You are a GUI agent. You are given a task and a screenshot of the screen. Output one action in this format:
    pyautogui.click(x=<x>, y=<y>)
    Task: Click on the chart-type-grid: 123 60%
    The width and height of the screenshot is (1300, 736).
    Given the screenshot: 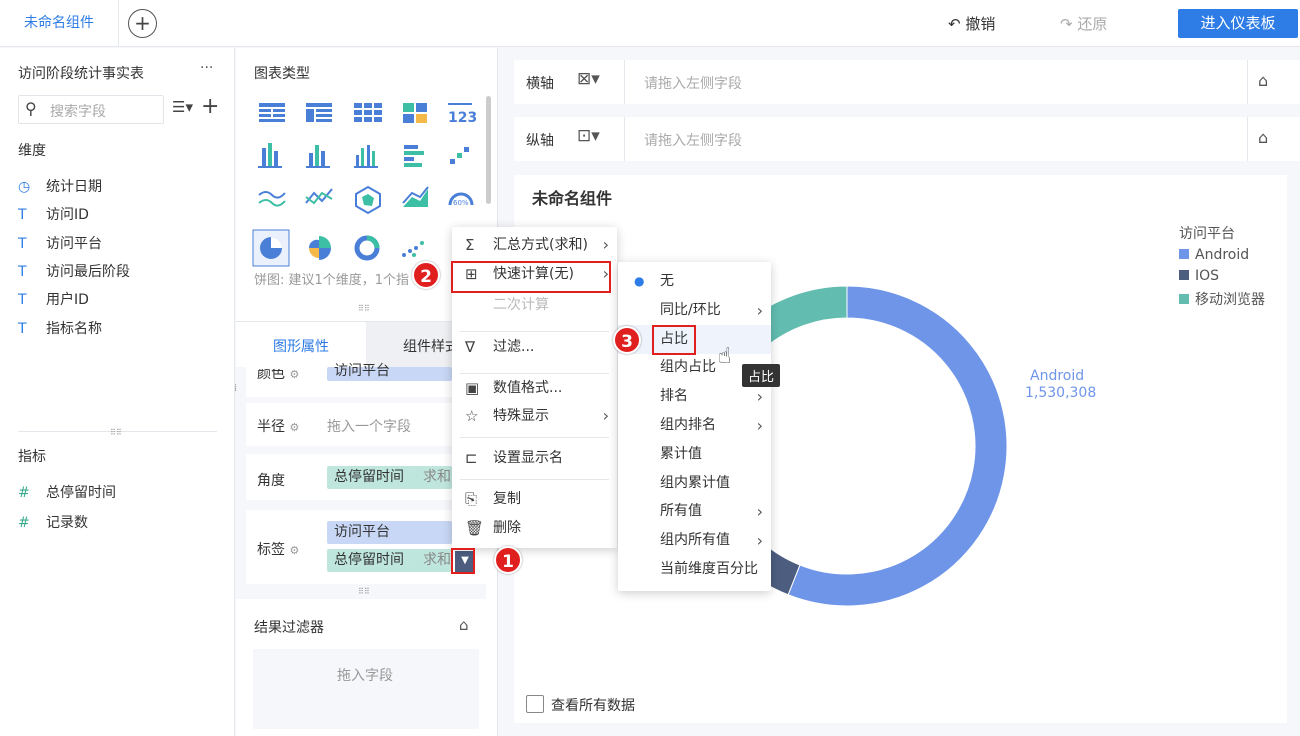 What is the action you would take?
    pyautogui.click(x=364, y=185)
    